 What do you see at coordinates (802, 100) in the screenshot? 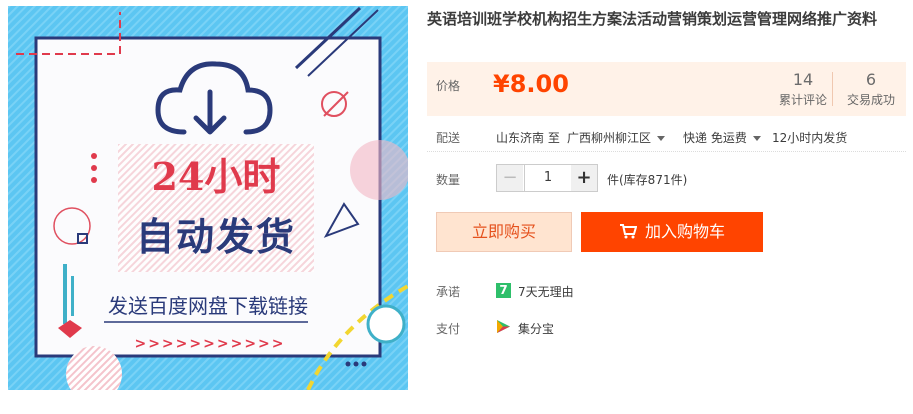
I see `reviews-label: 累计评论` at bounding box center [802, 100].